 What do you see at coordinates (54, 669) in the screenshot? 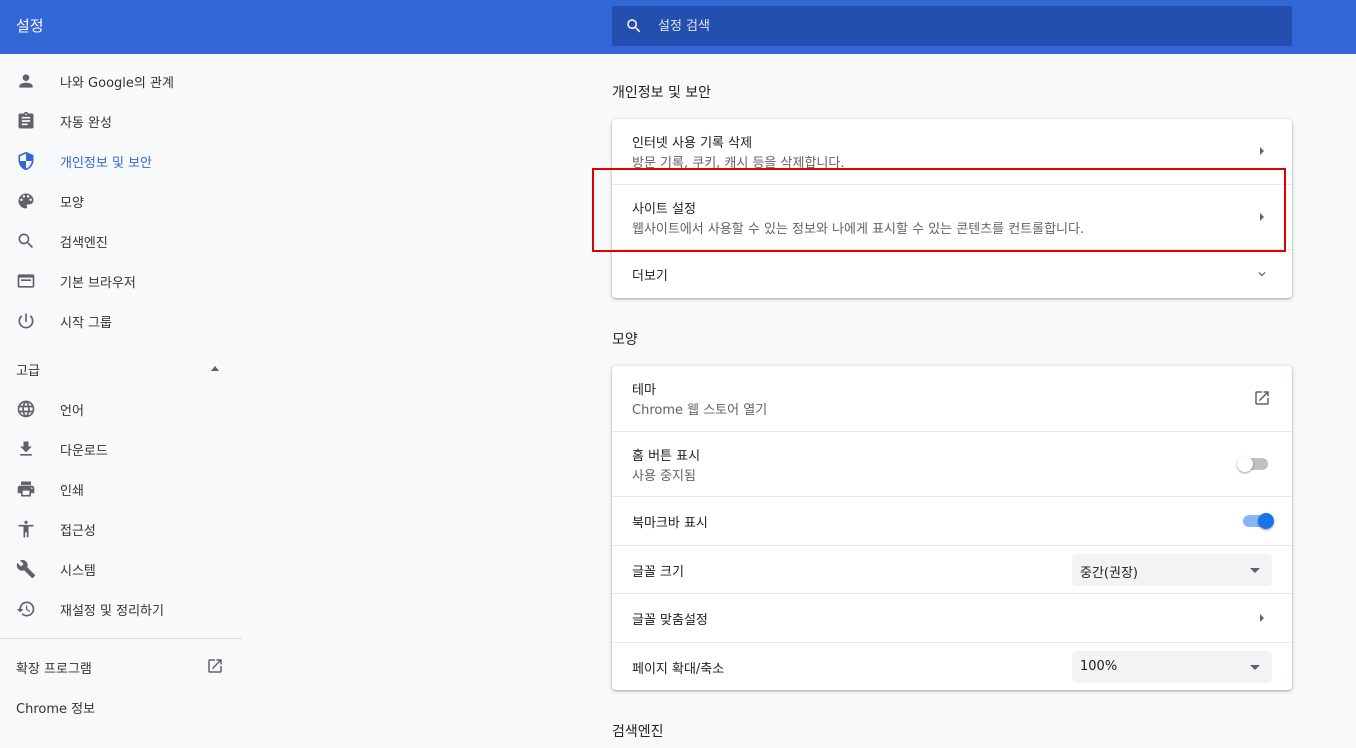
I see `extensions-label: 확장 프로그램` at bounding box center [54, 669].